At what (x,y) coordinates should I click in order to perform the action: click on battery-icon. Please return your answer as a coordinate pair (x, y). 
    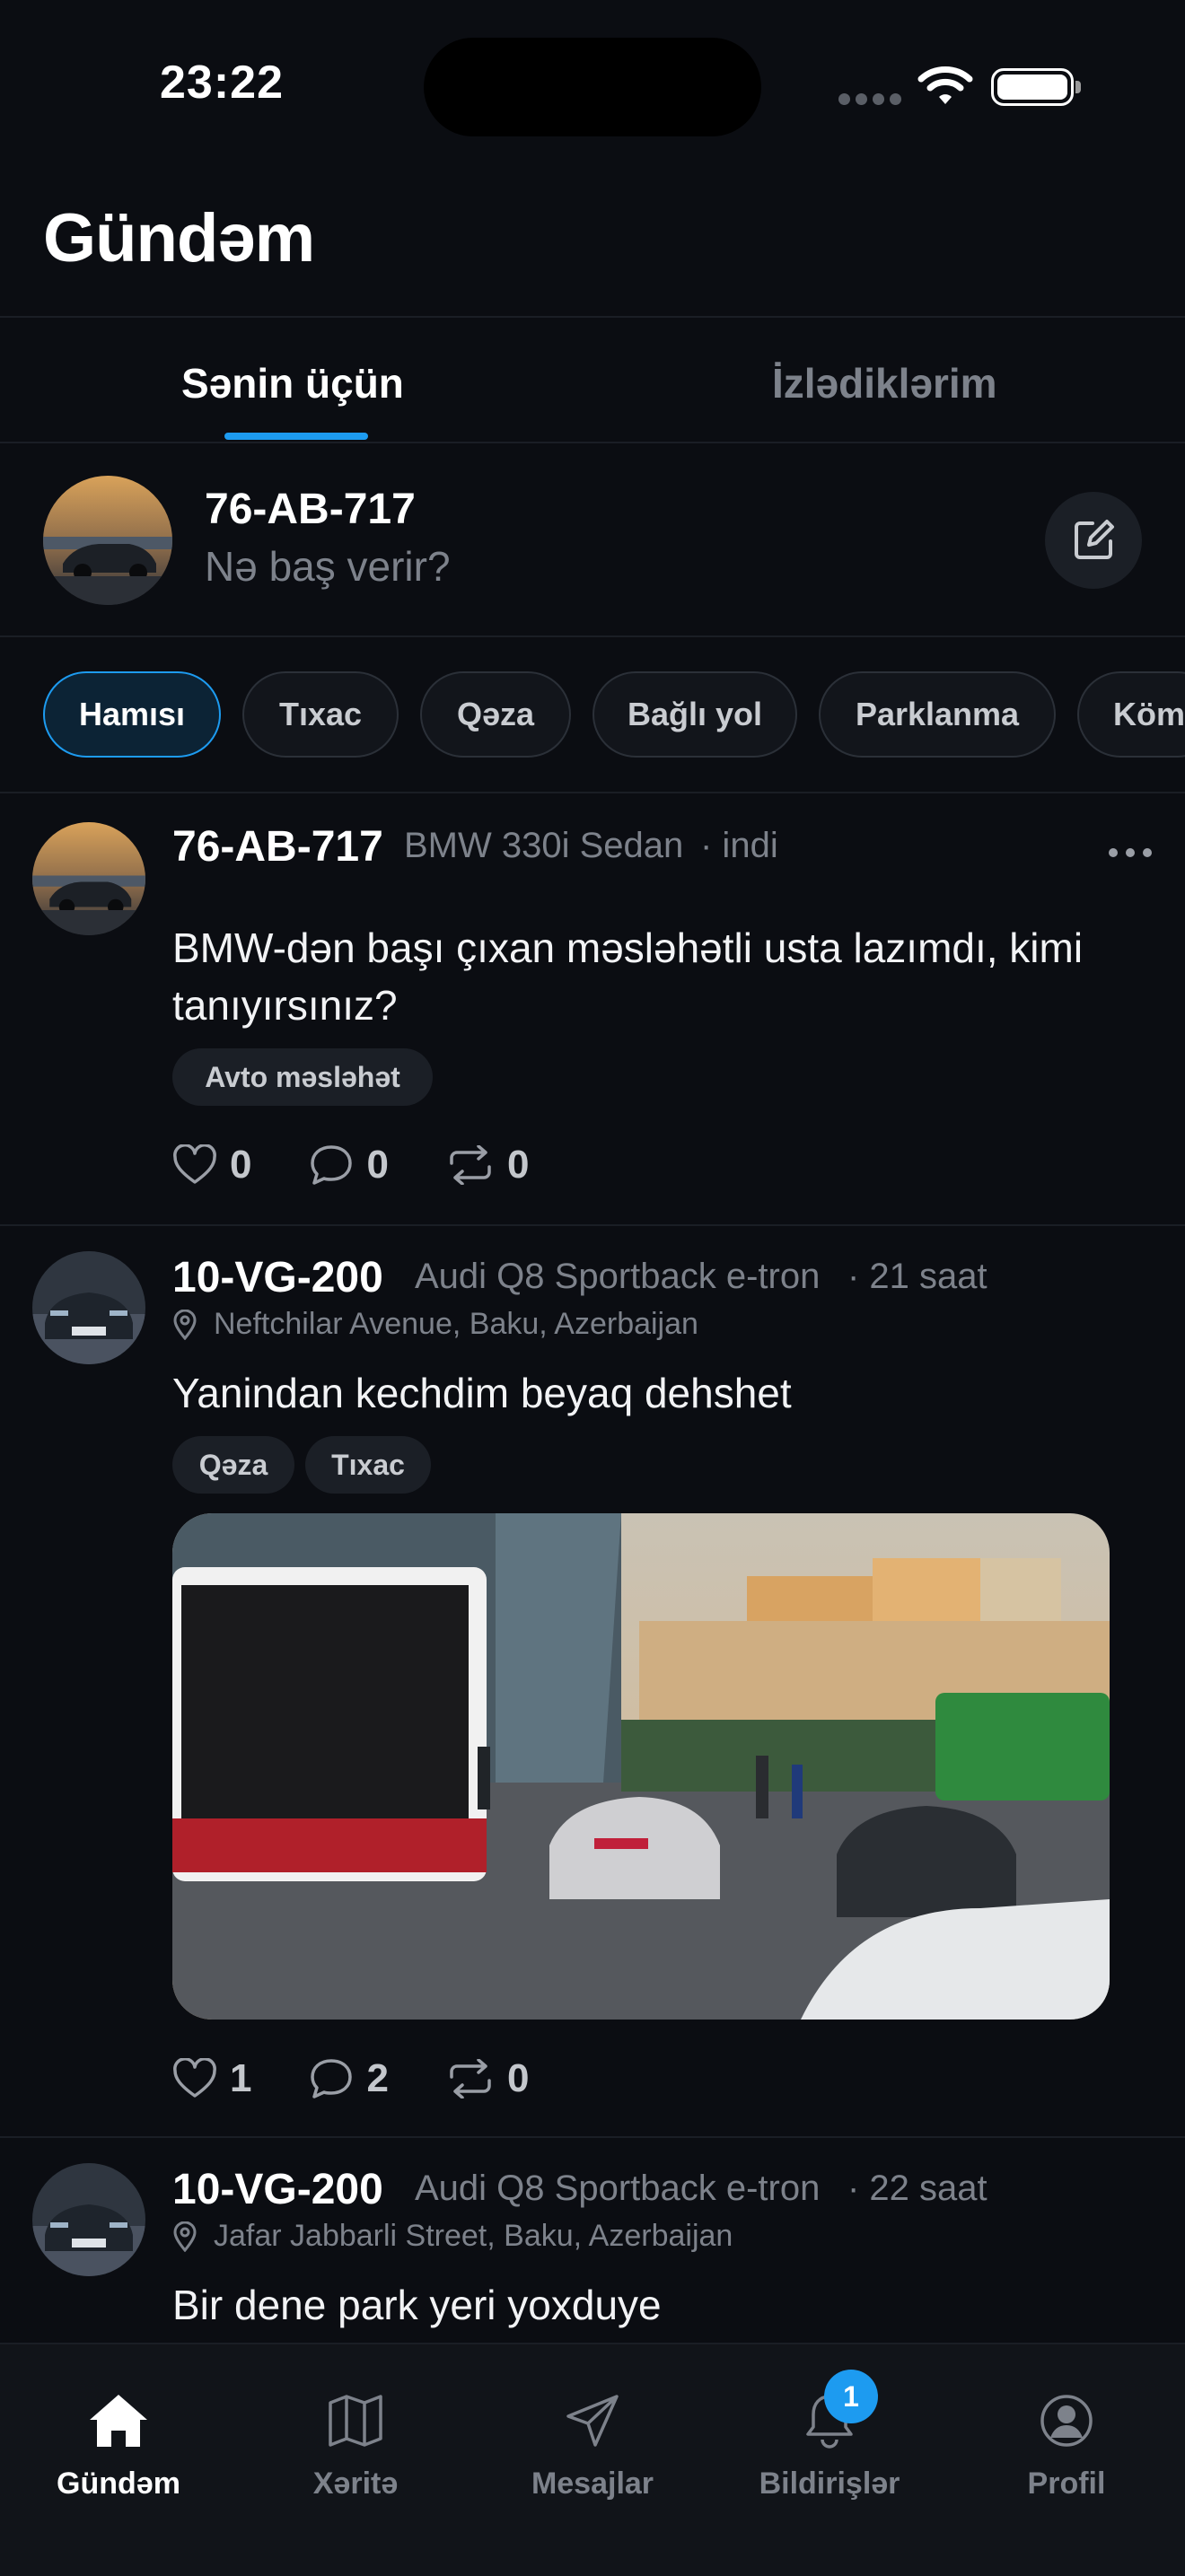
    Looking at the image, I should click on (1036, 87).